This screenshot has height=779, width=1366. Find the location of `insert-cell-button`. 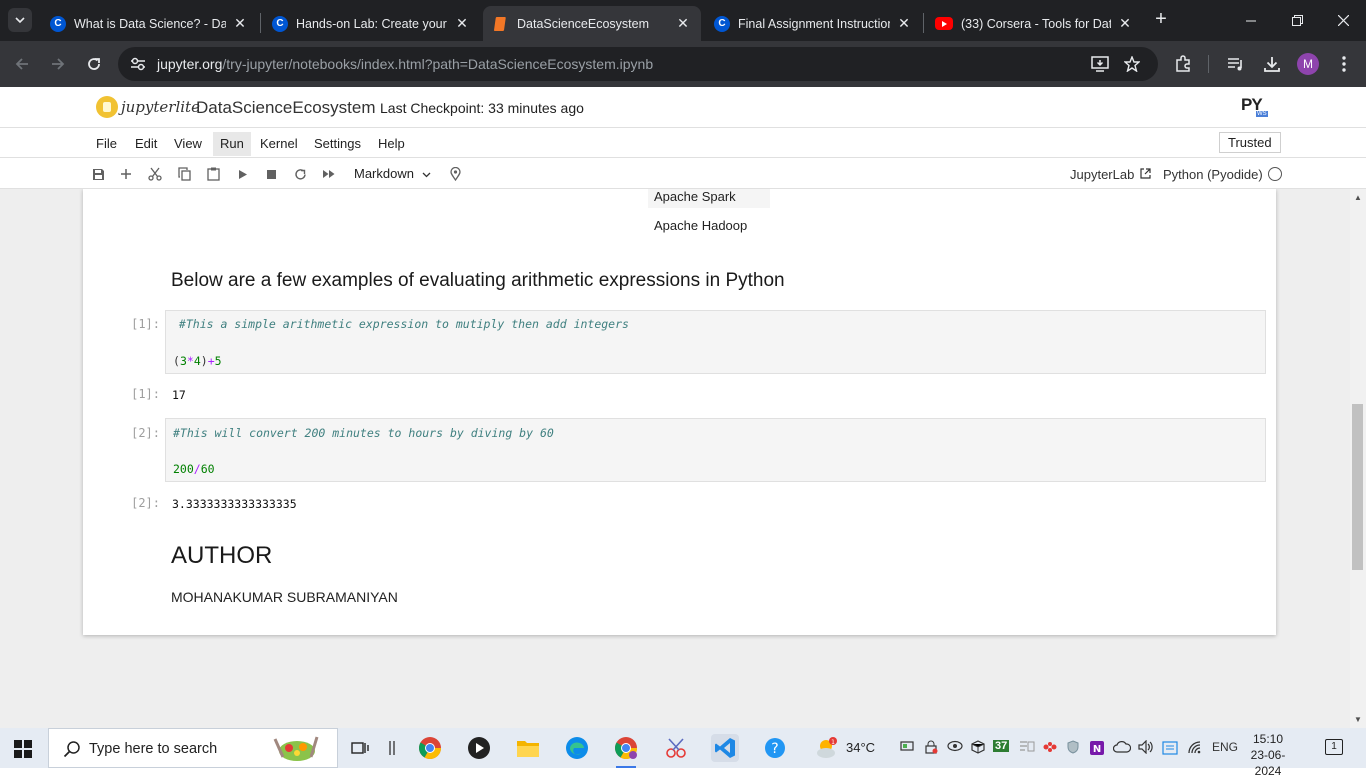

insert-cell-button is located at coordinates (126, 174).